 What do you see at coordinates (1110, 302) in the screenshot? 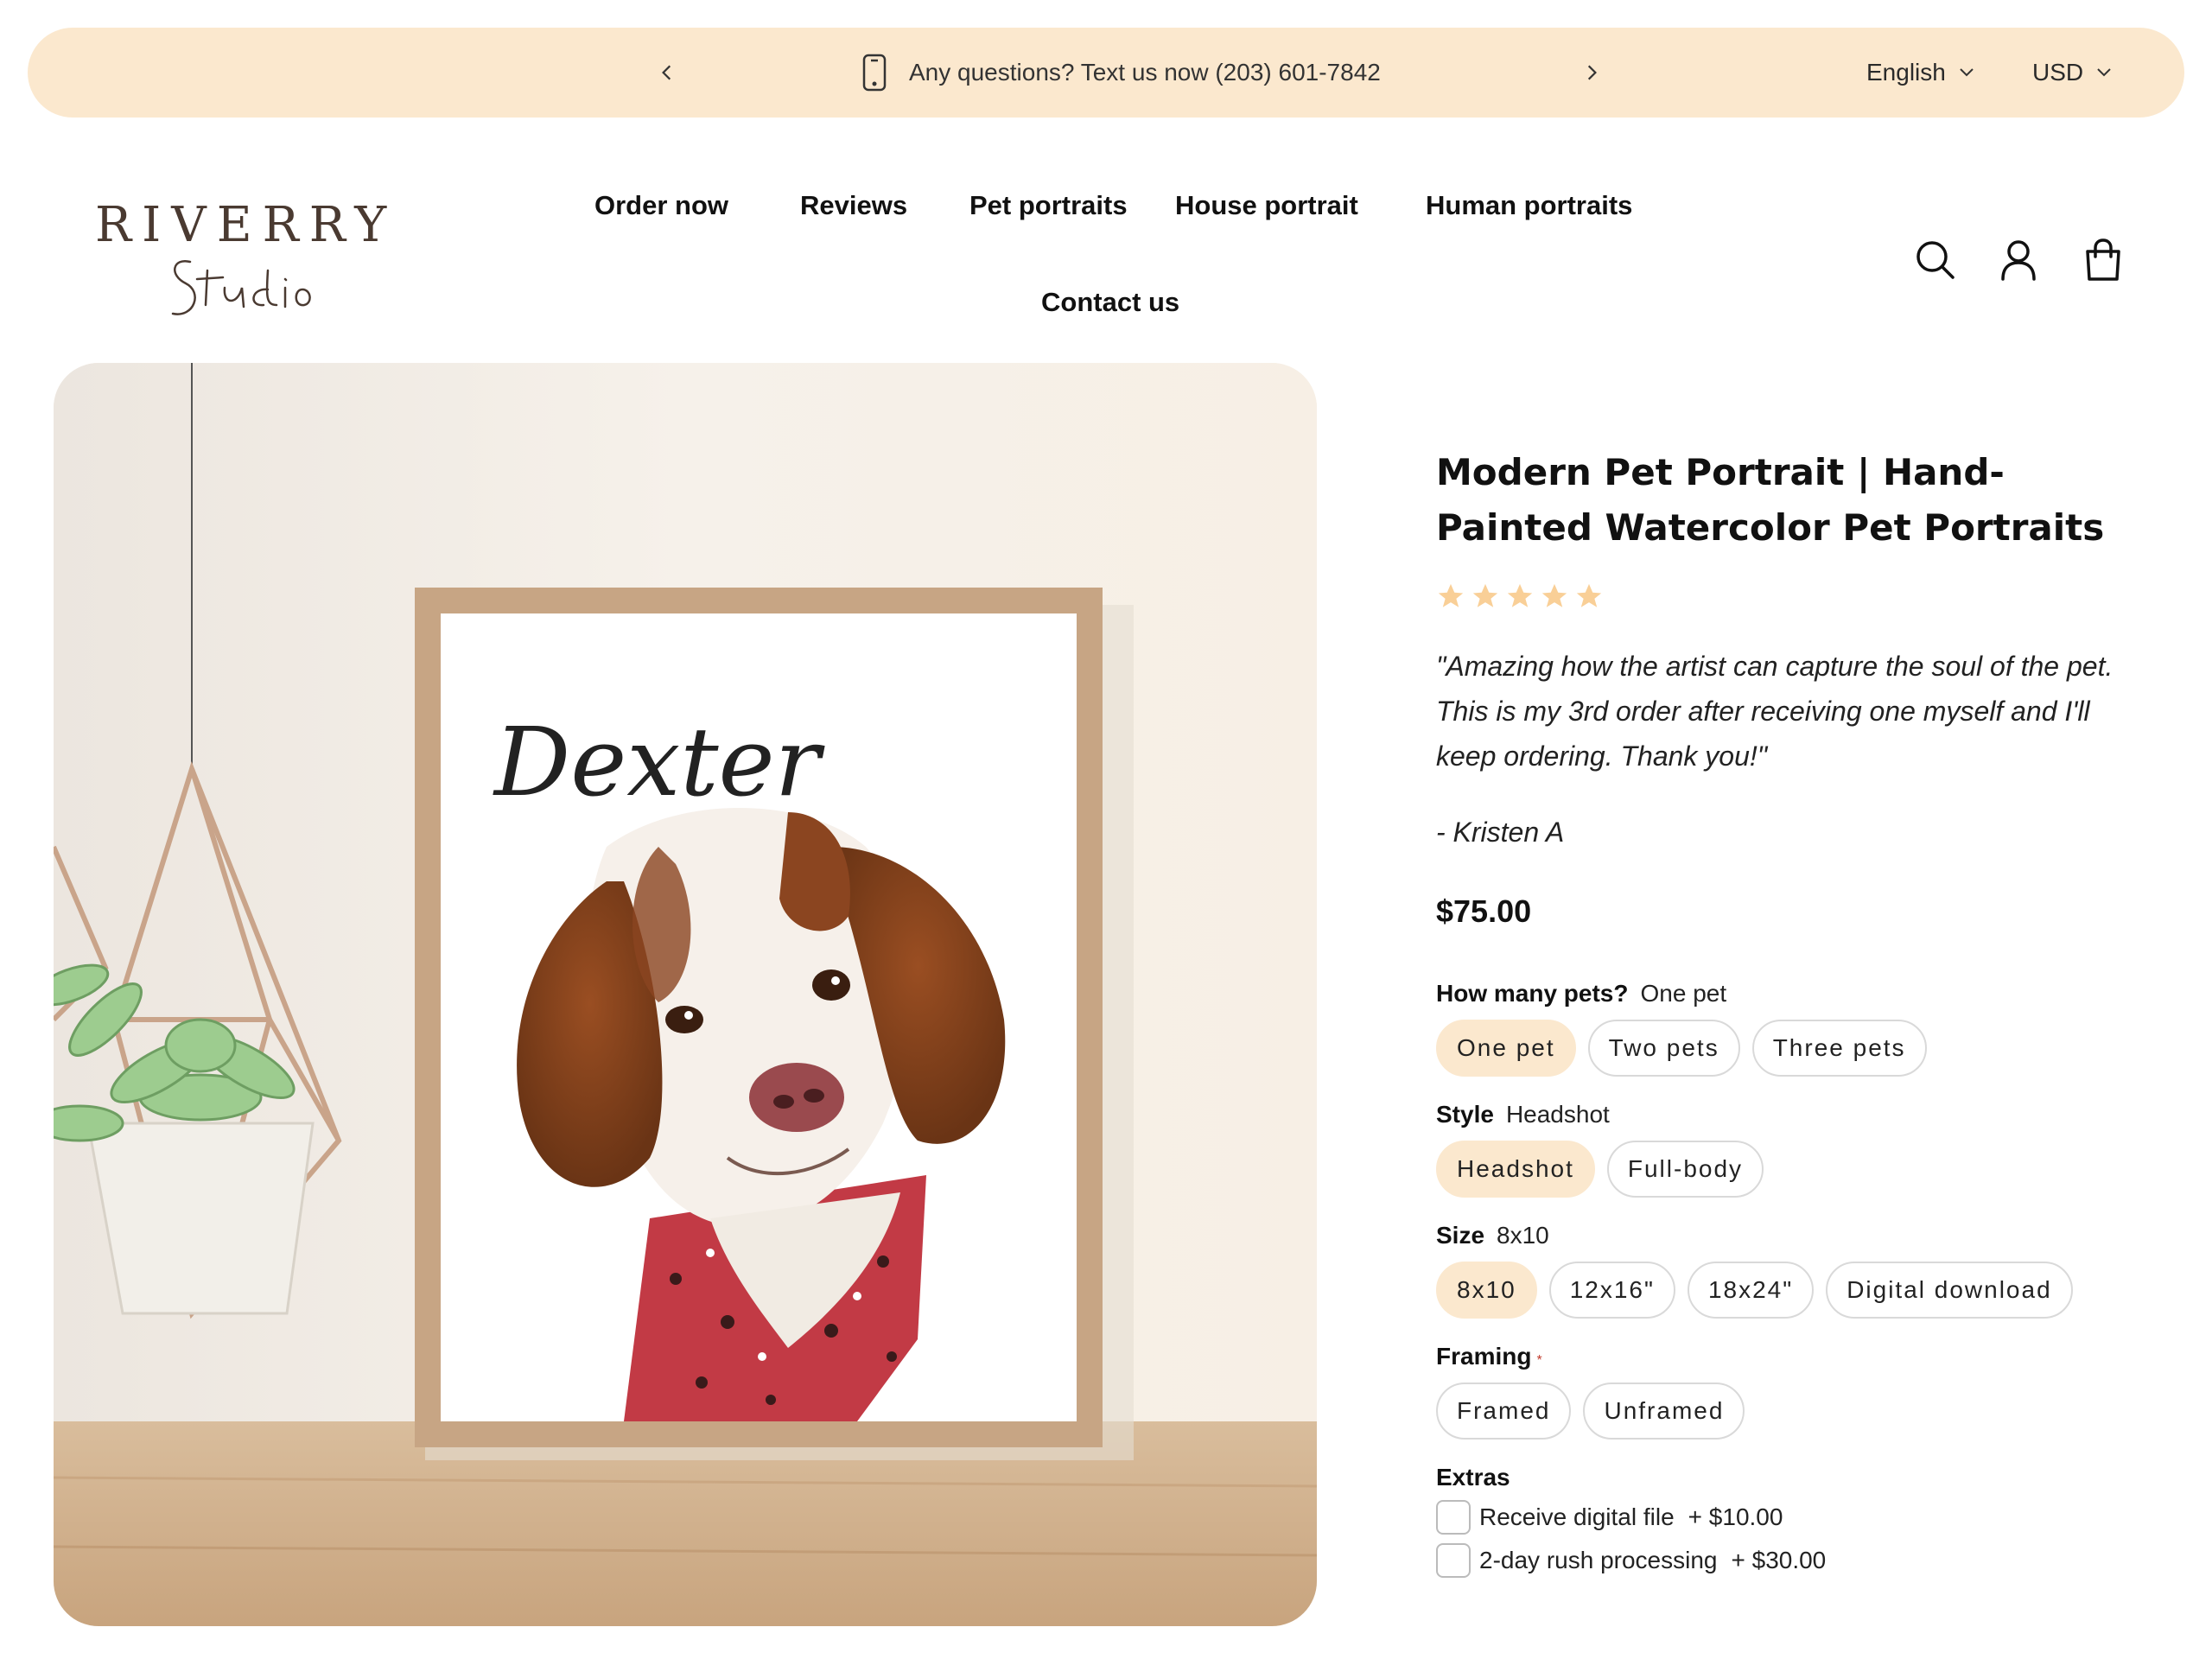
I see `nav-item-contact-us: Contact us` at bounding box center [1110, 302].